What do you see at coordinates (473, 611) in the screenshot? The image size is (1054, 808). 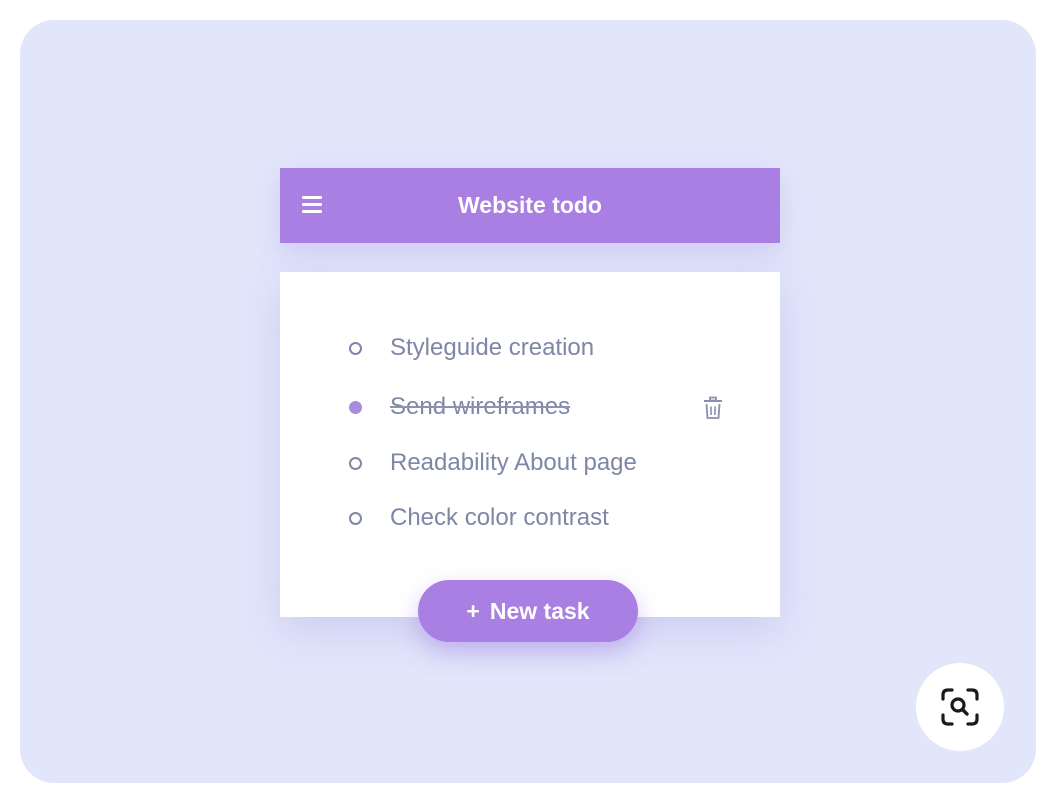 I see `plus-icon: +` at bounding box center [473, 611].